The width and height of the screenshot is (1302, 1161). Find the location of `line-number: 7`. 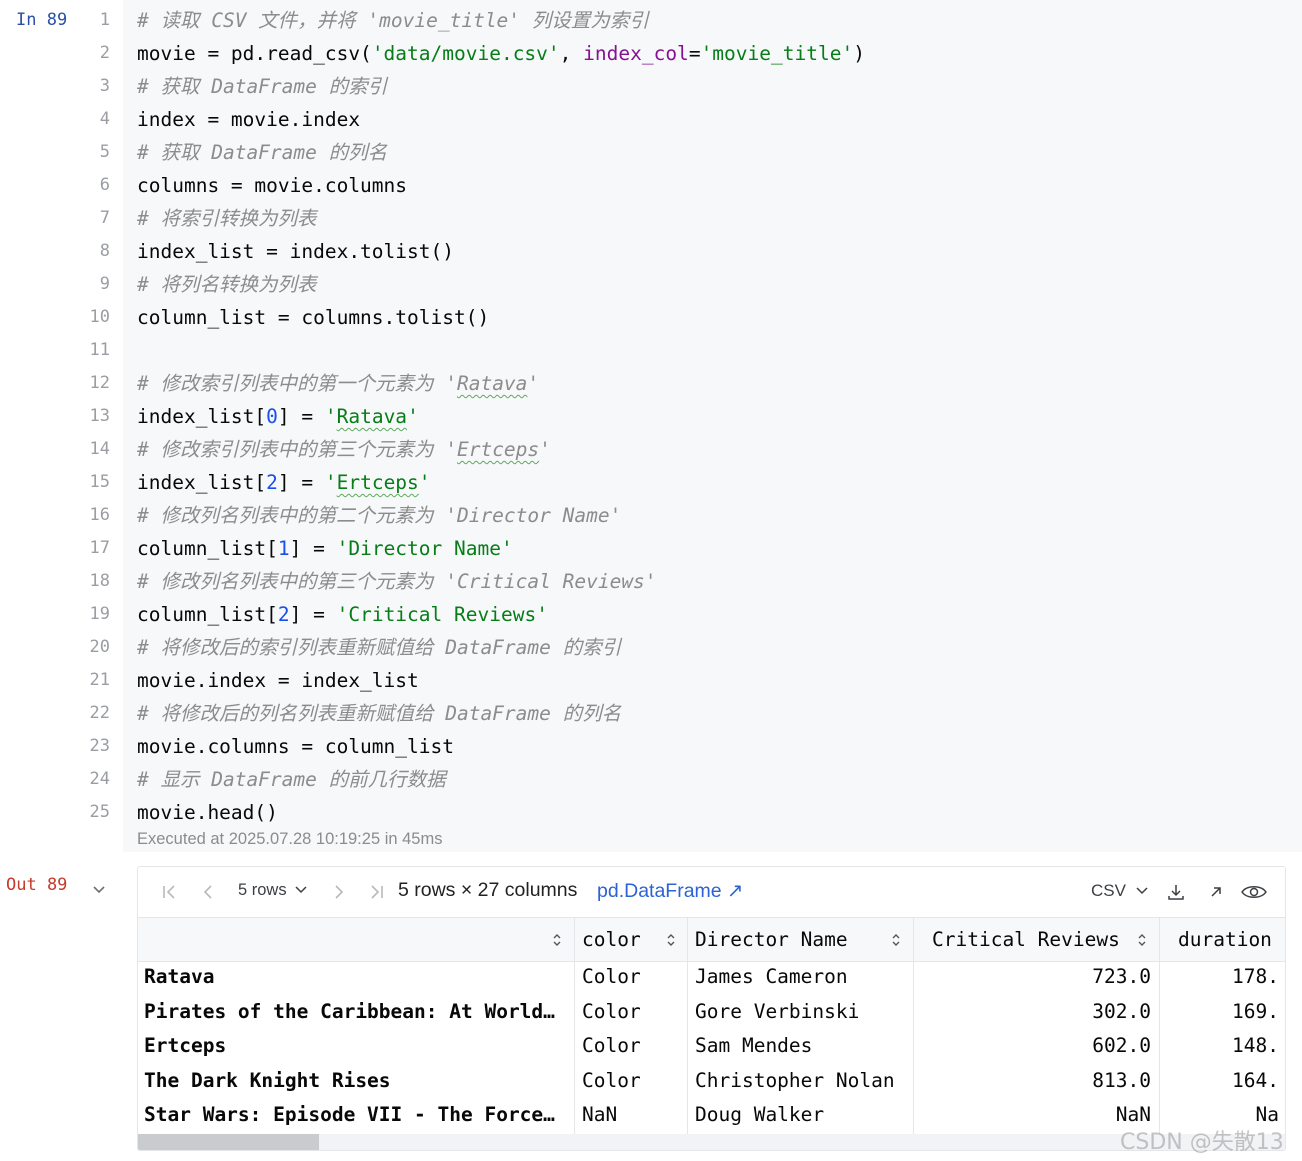

line-number: 7 is located at coordinates (104, 218).